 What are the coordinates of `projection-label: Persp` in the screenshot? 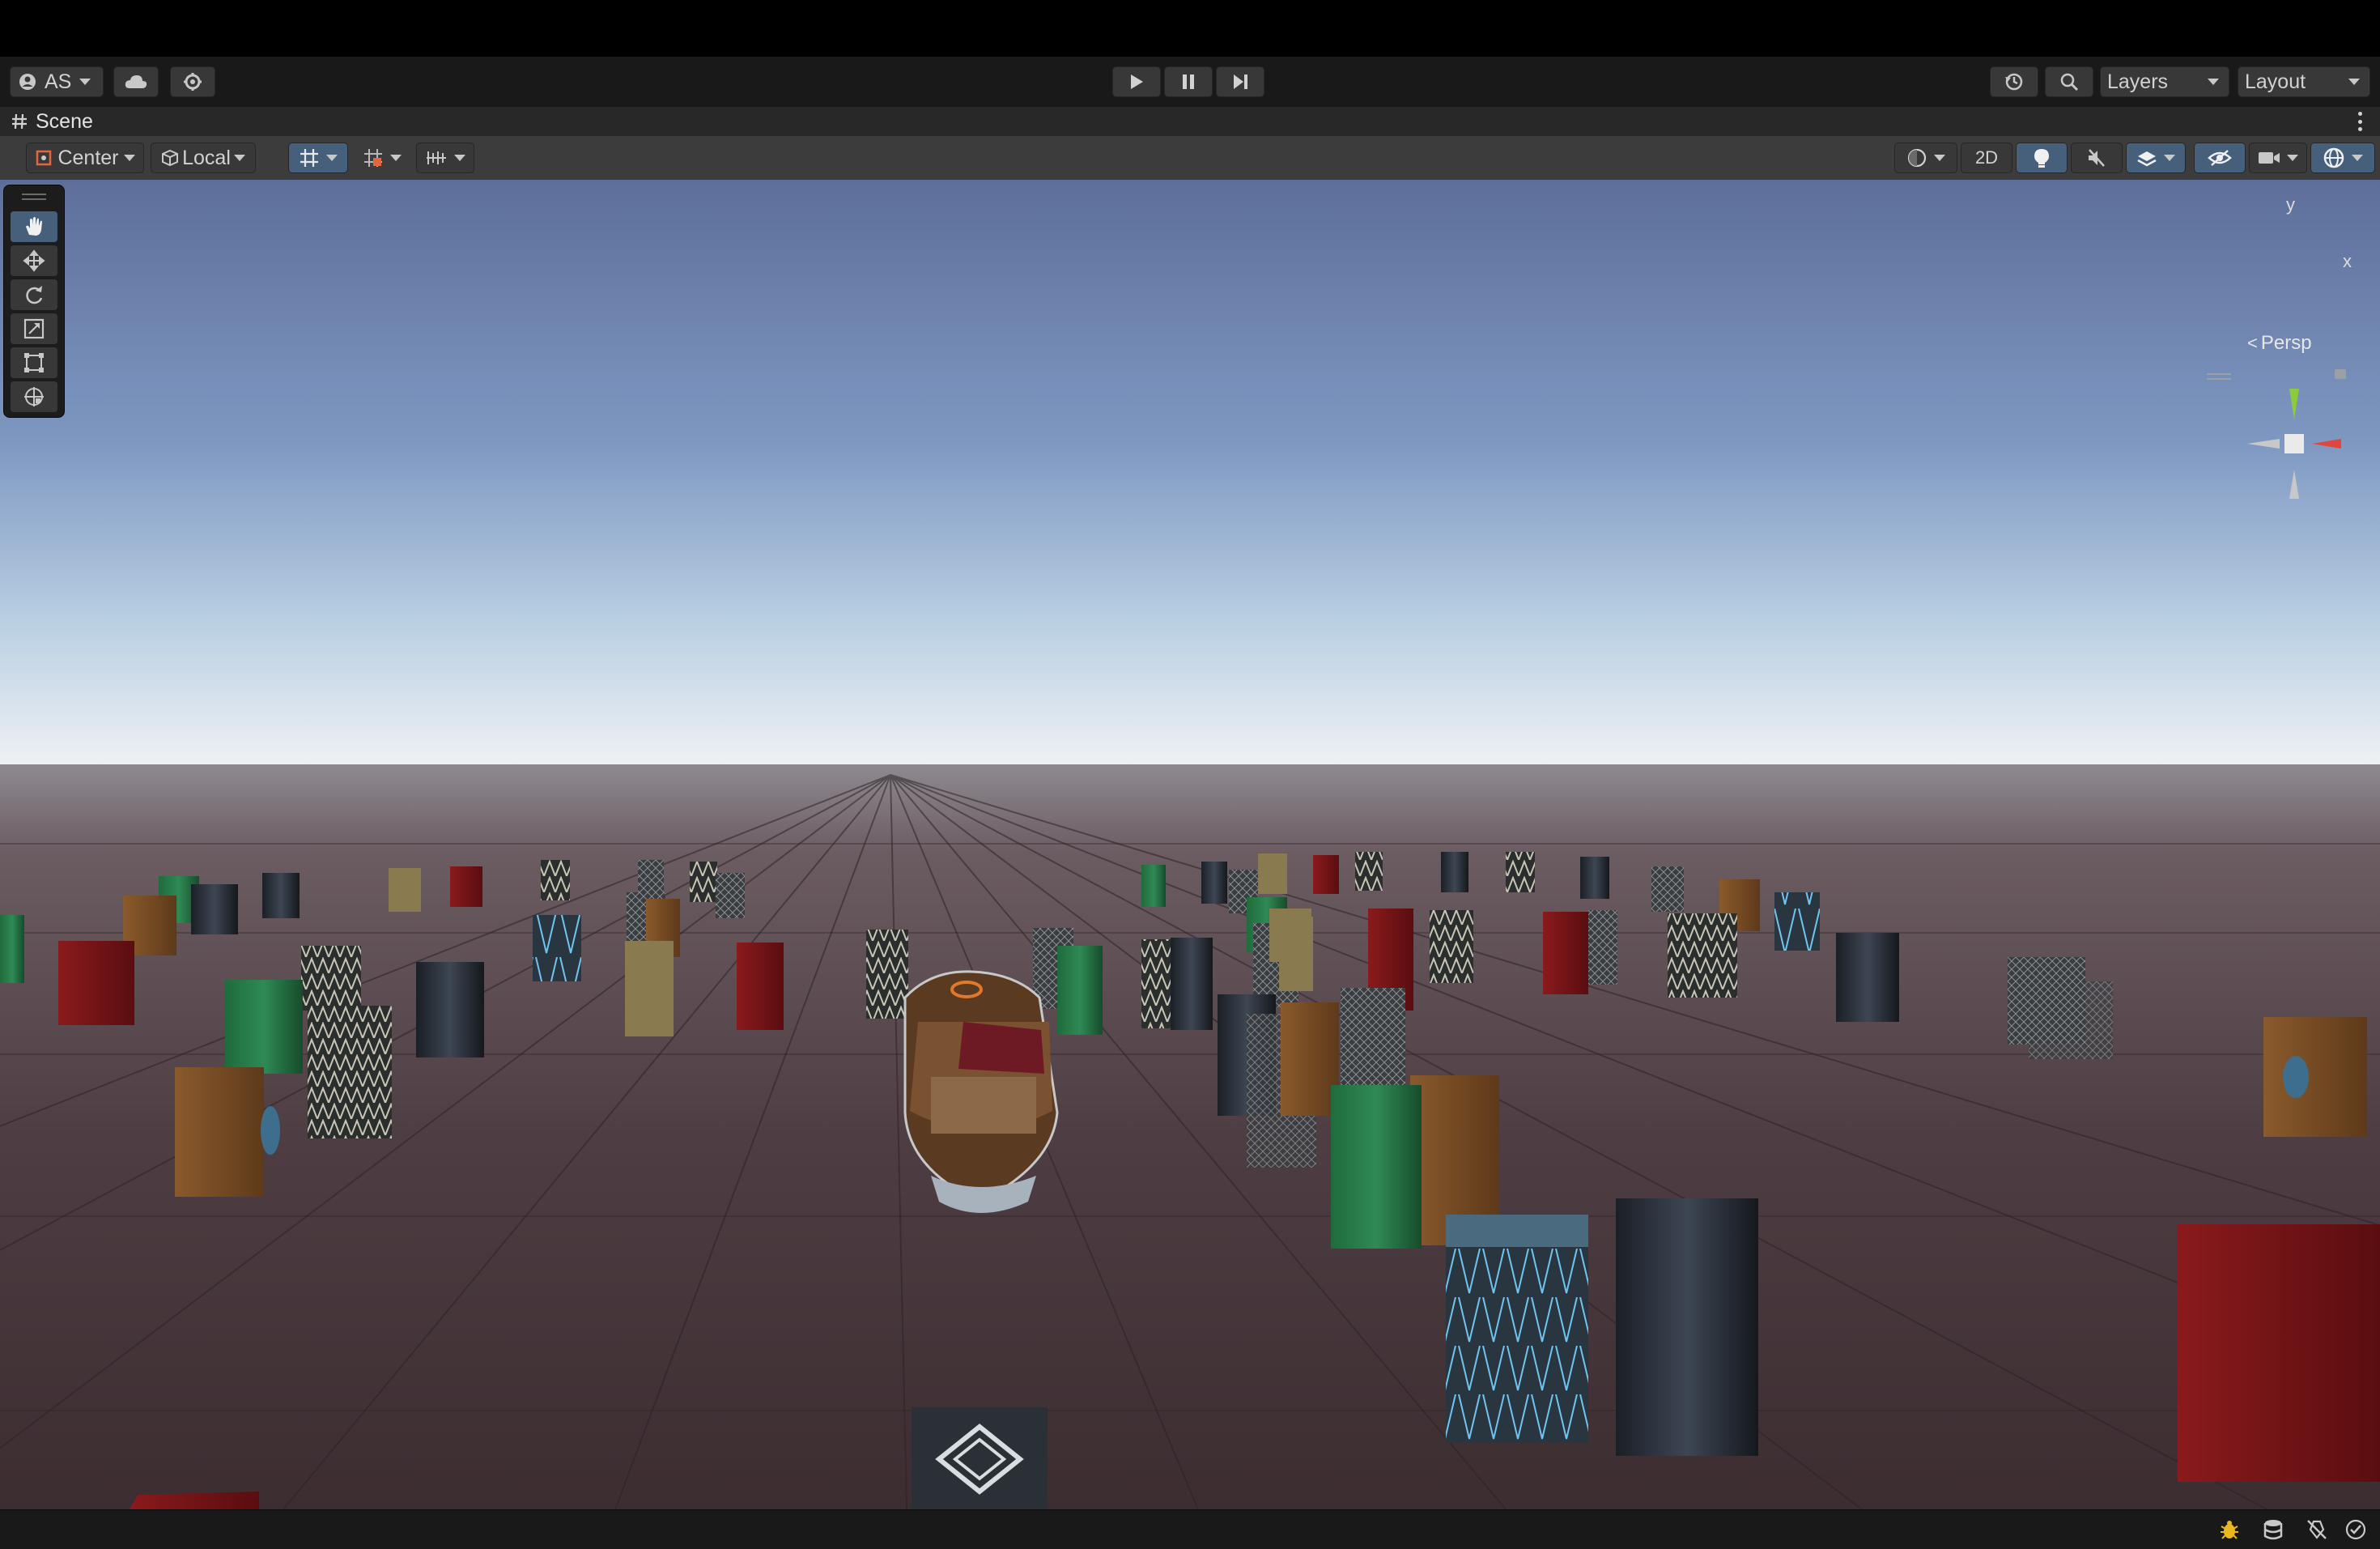 It's located at (2286, 343).